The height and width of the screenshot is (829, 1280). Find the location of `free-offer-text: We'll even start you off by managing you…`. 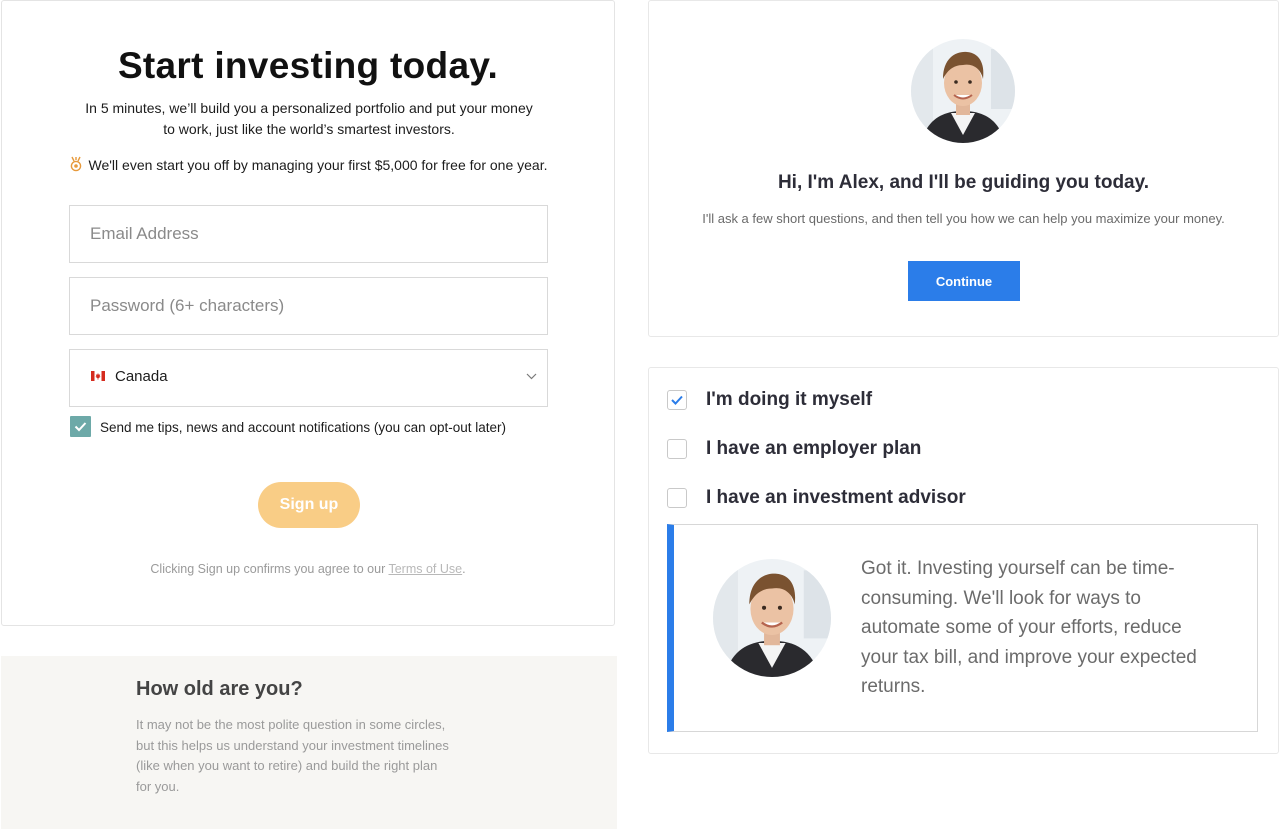

free-offer-text: We'll even start you off by managing you… is located at coordinates (318, 165).